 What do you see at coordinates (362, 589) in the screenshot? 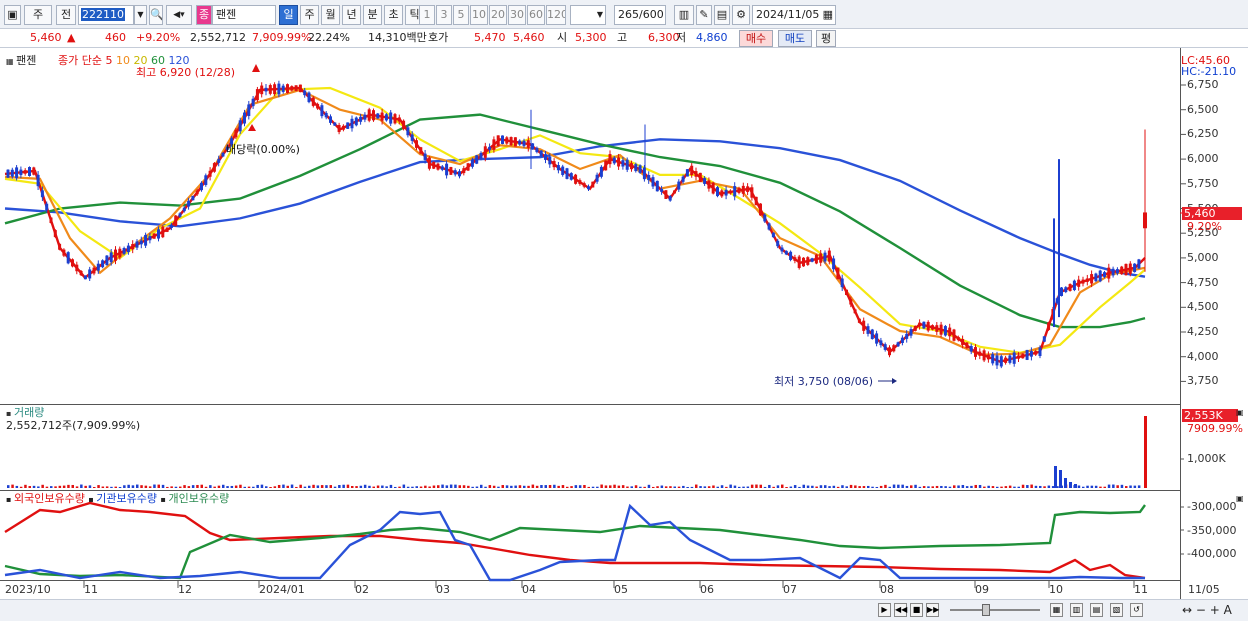
I see `x-tick-label: 02` at bounding box center [362, 589].